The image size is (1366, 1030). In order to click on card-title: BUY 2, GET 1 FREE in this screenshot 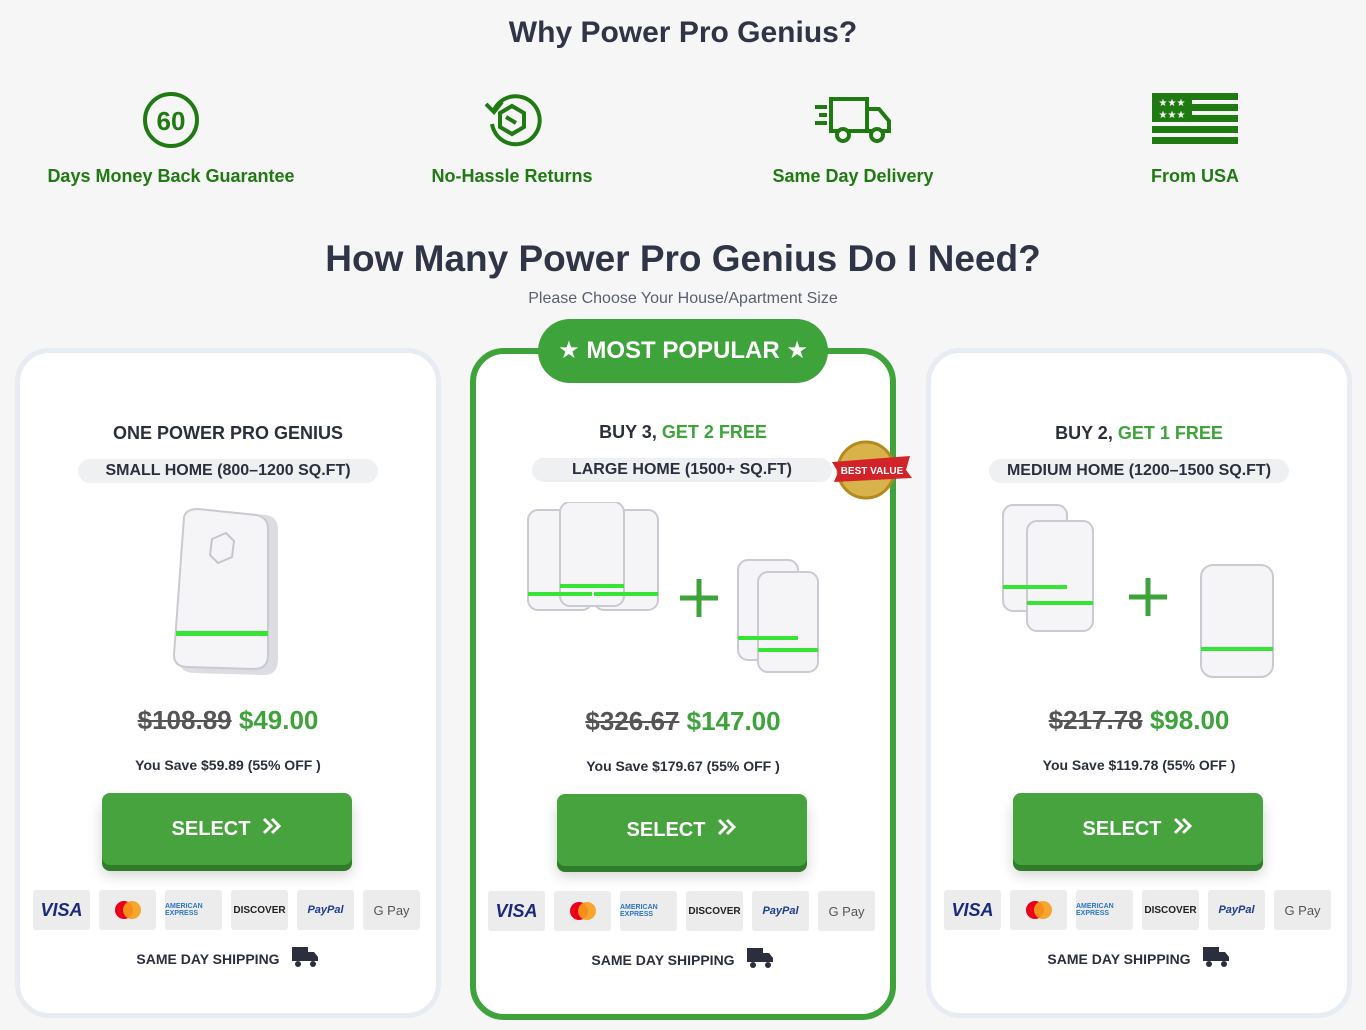, I will do `click(1139, 433)`.